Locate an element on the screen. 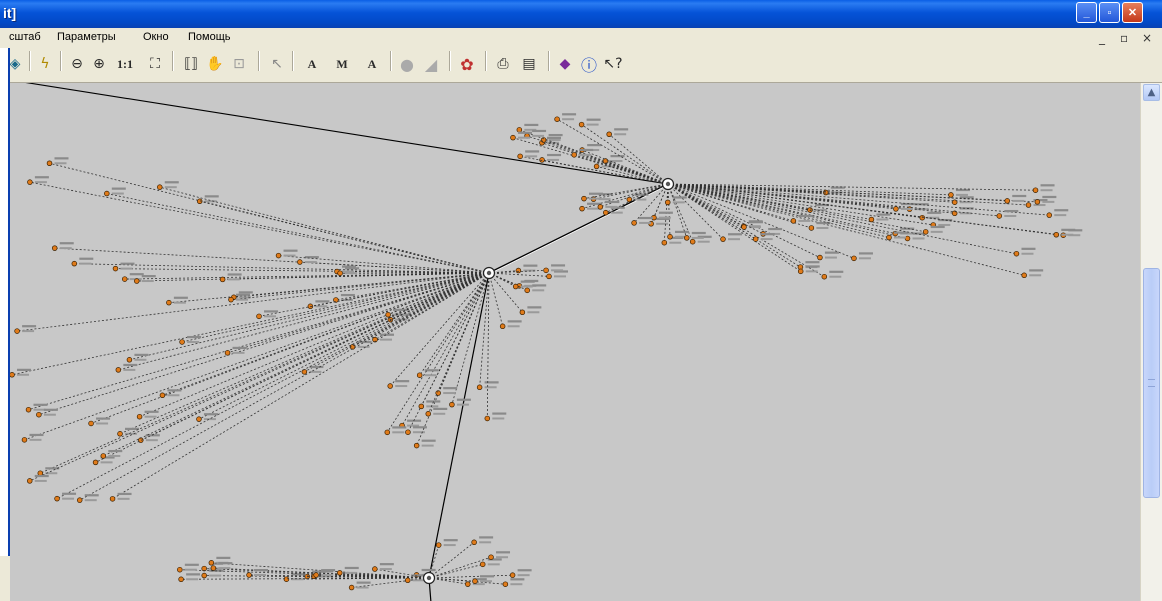 This screenshot has height=601, width=1162. info-icon: ⓘ is located at coordinates (589, 64).